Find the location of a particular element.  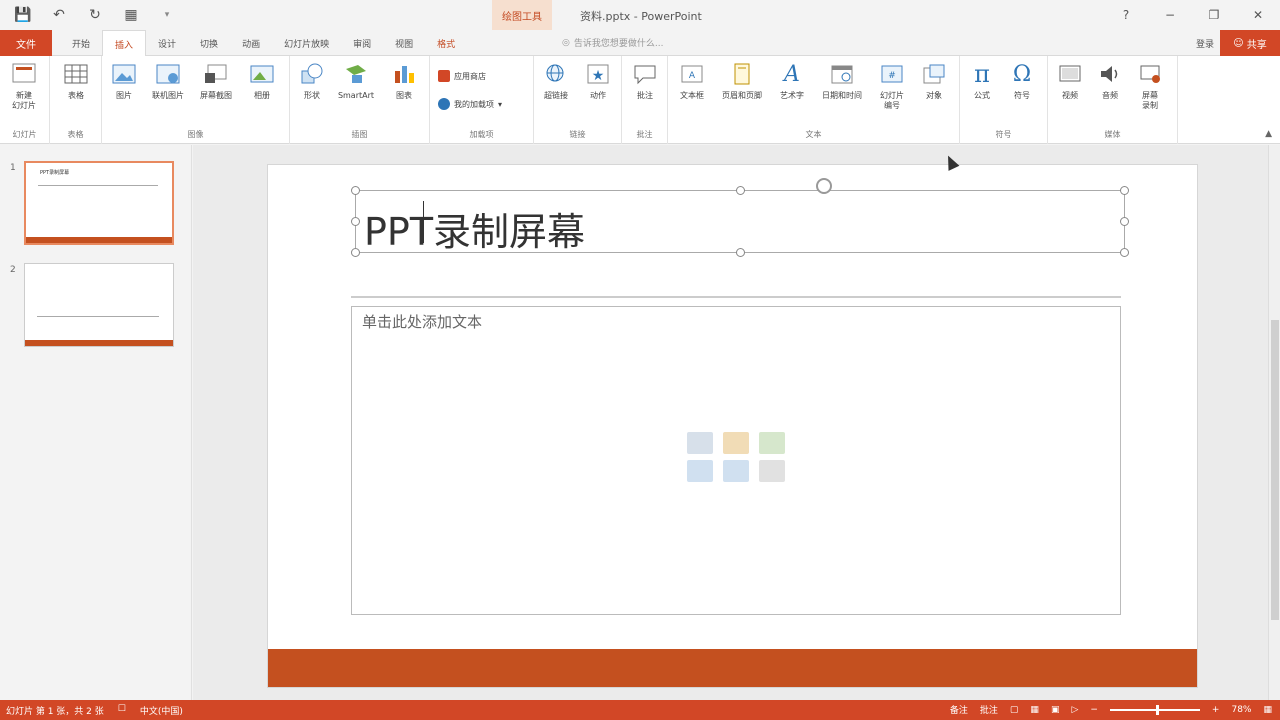

photo-album-icon is located at coordinates (262, 74).